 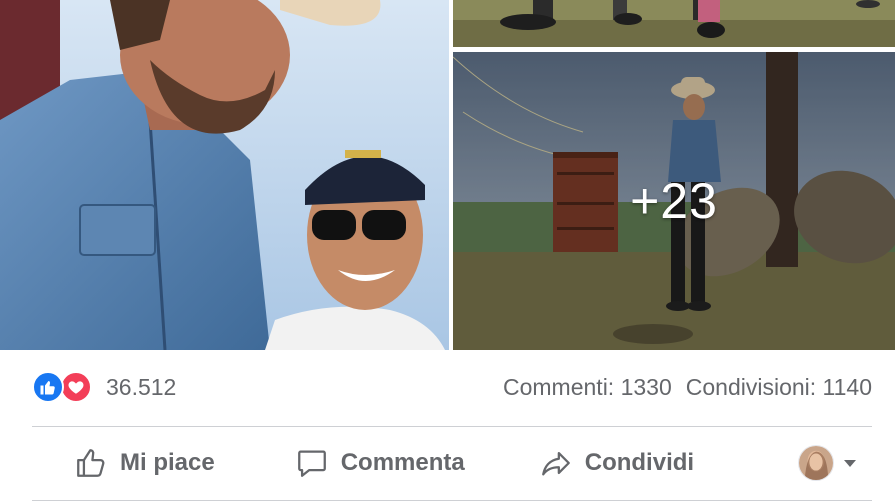 What do you see at coordinates (91, 463) in the screenshot?
I see `thumbs-up-icon` at bounding box center [91, 463].